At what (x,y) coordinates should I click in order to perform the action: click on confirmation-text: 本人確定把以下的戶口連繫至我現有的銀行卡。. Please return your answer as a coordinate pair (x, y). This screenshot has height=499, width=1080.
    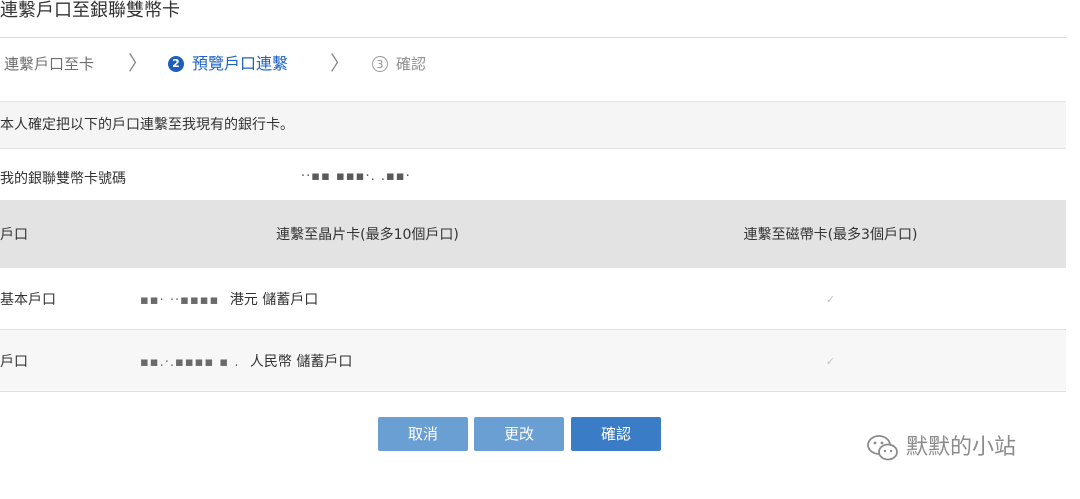
    Looking at the image, I should click on (147, 125).